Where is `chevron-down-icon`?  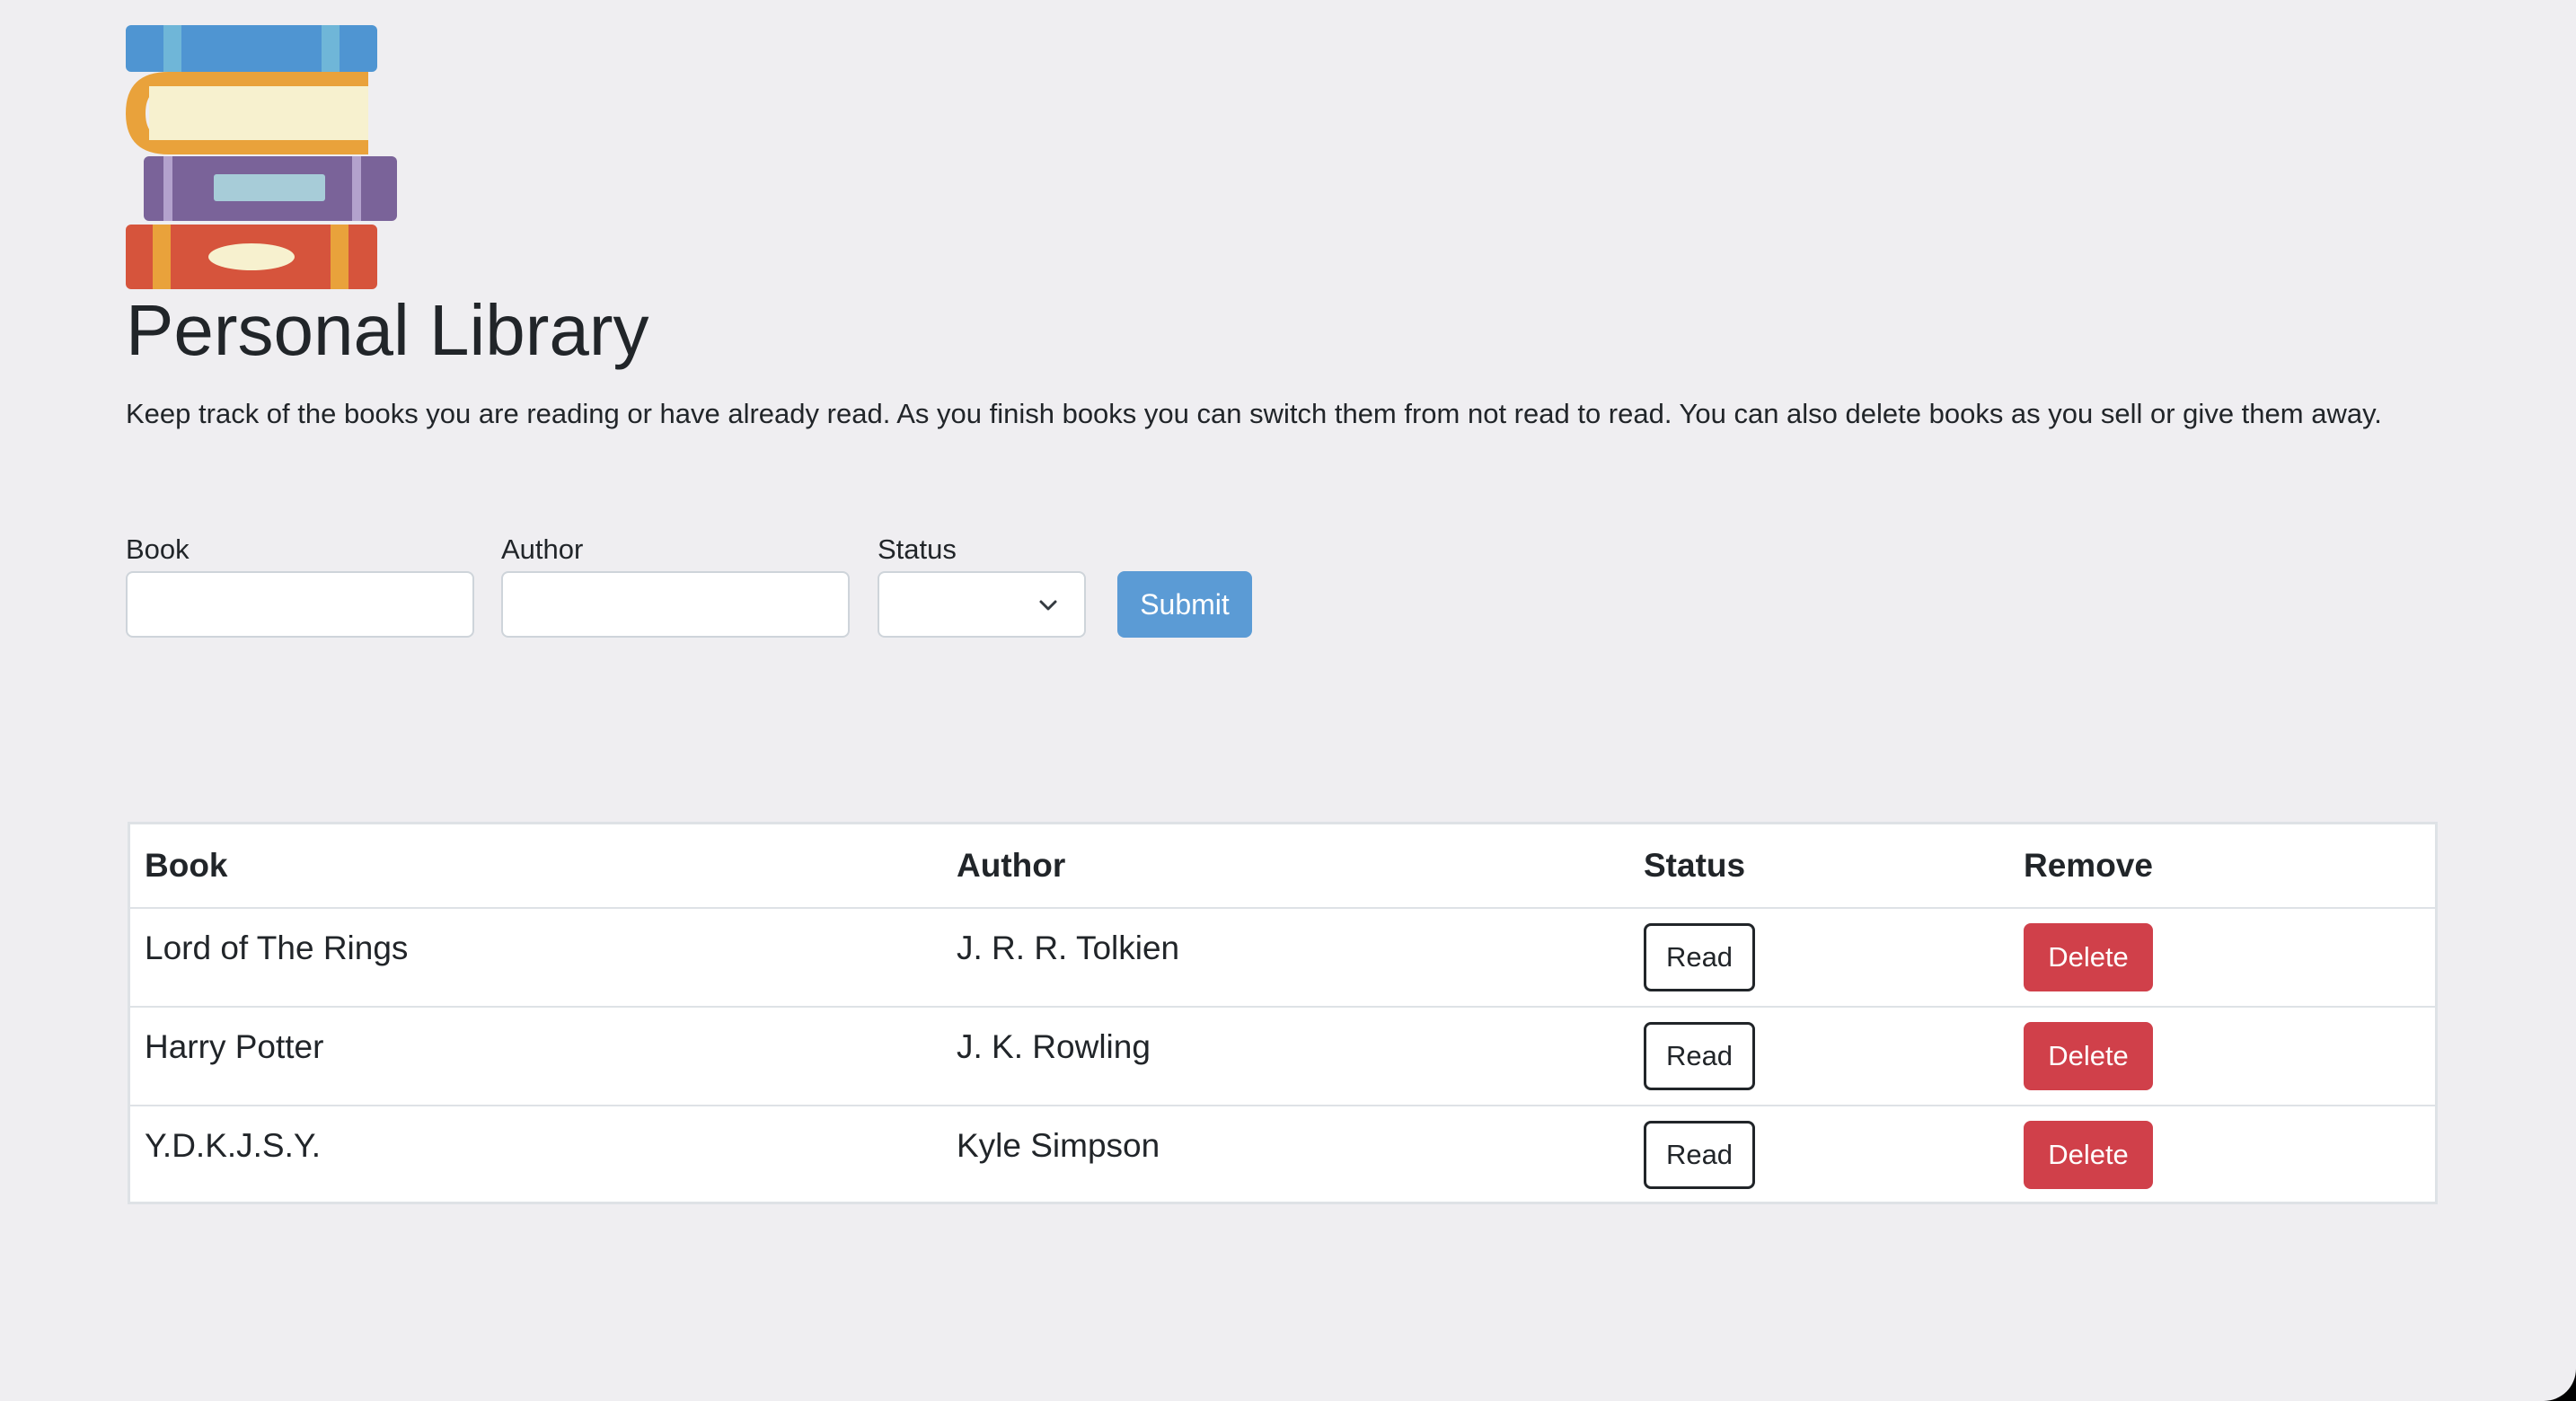
chevron-down-icon is located at coordinates (1048, 605).